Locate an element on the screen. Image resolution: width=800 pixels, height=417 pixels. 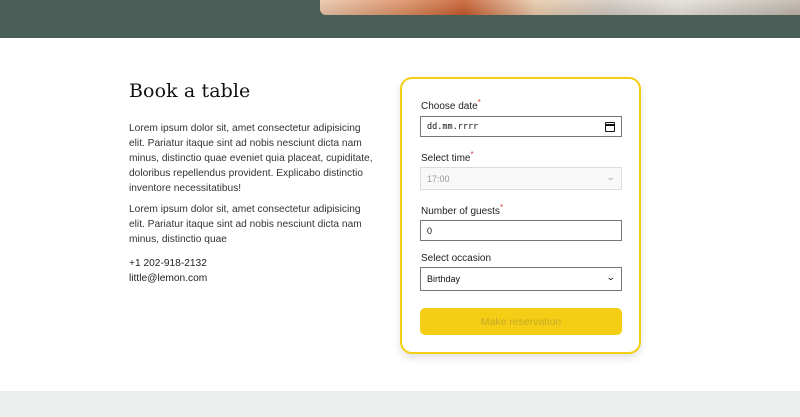
guests-input: 0 is located at coordinates (521, 230).